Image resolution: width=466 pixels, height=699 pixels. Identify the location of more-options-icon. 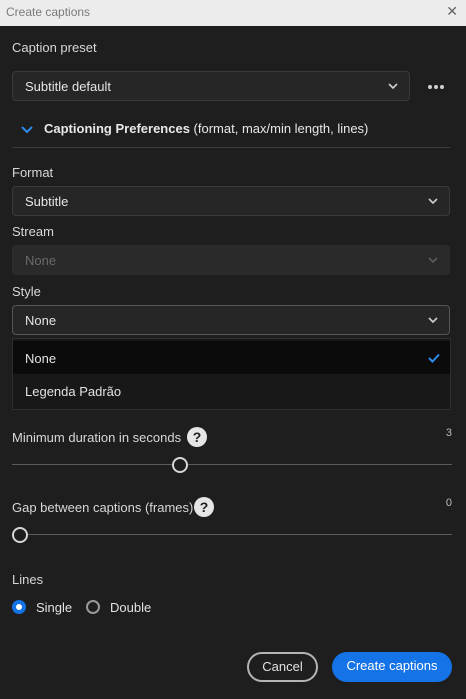
(436, 87).